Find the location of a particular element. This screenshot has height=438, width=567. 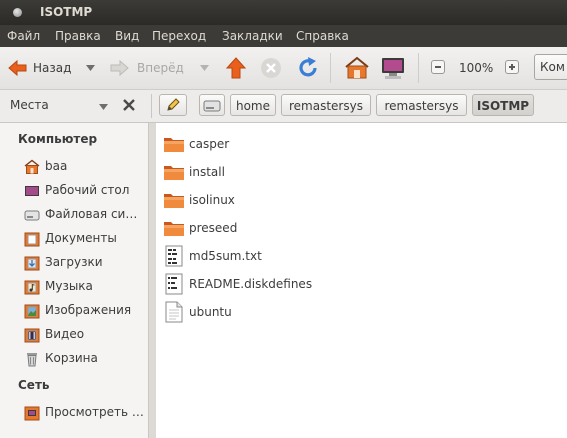

file-name: preseed is located at coordinates (213, 228).